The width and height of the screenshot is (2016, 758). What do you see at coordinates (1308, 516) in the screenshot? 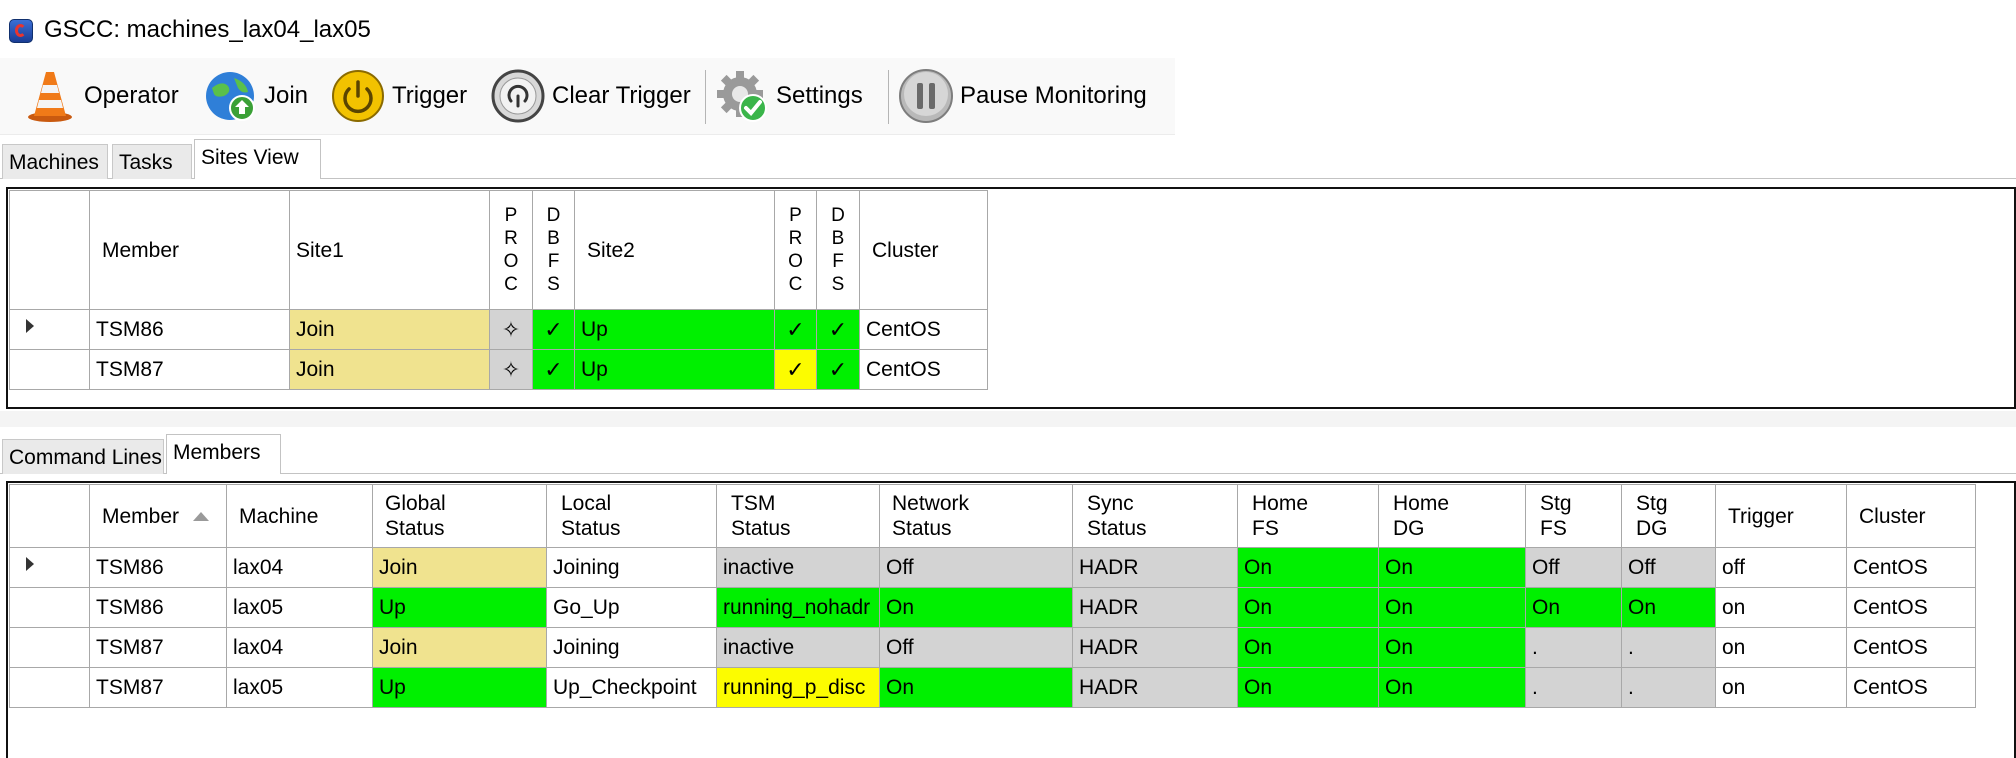
I see `column-header-home-fs: Home FS` at bounding box center [1308, 516].